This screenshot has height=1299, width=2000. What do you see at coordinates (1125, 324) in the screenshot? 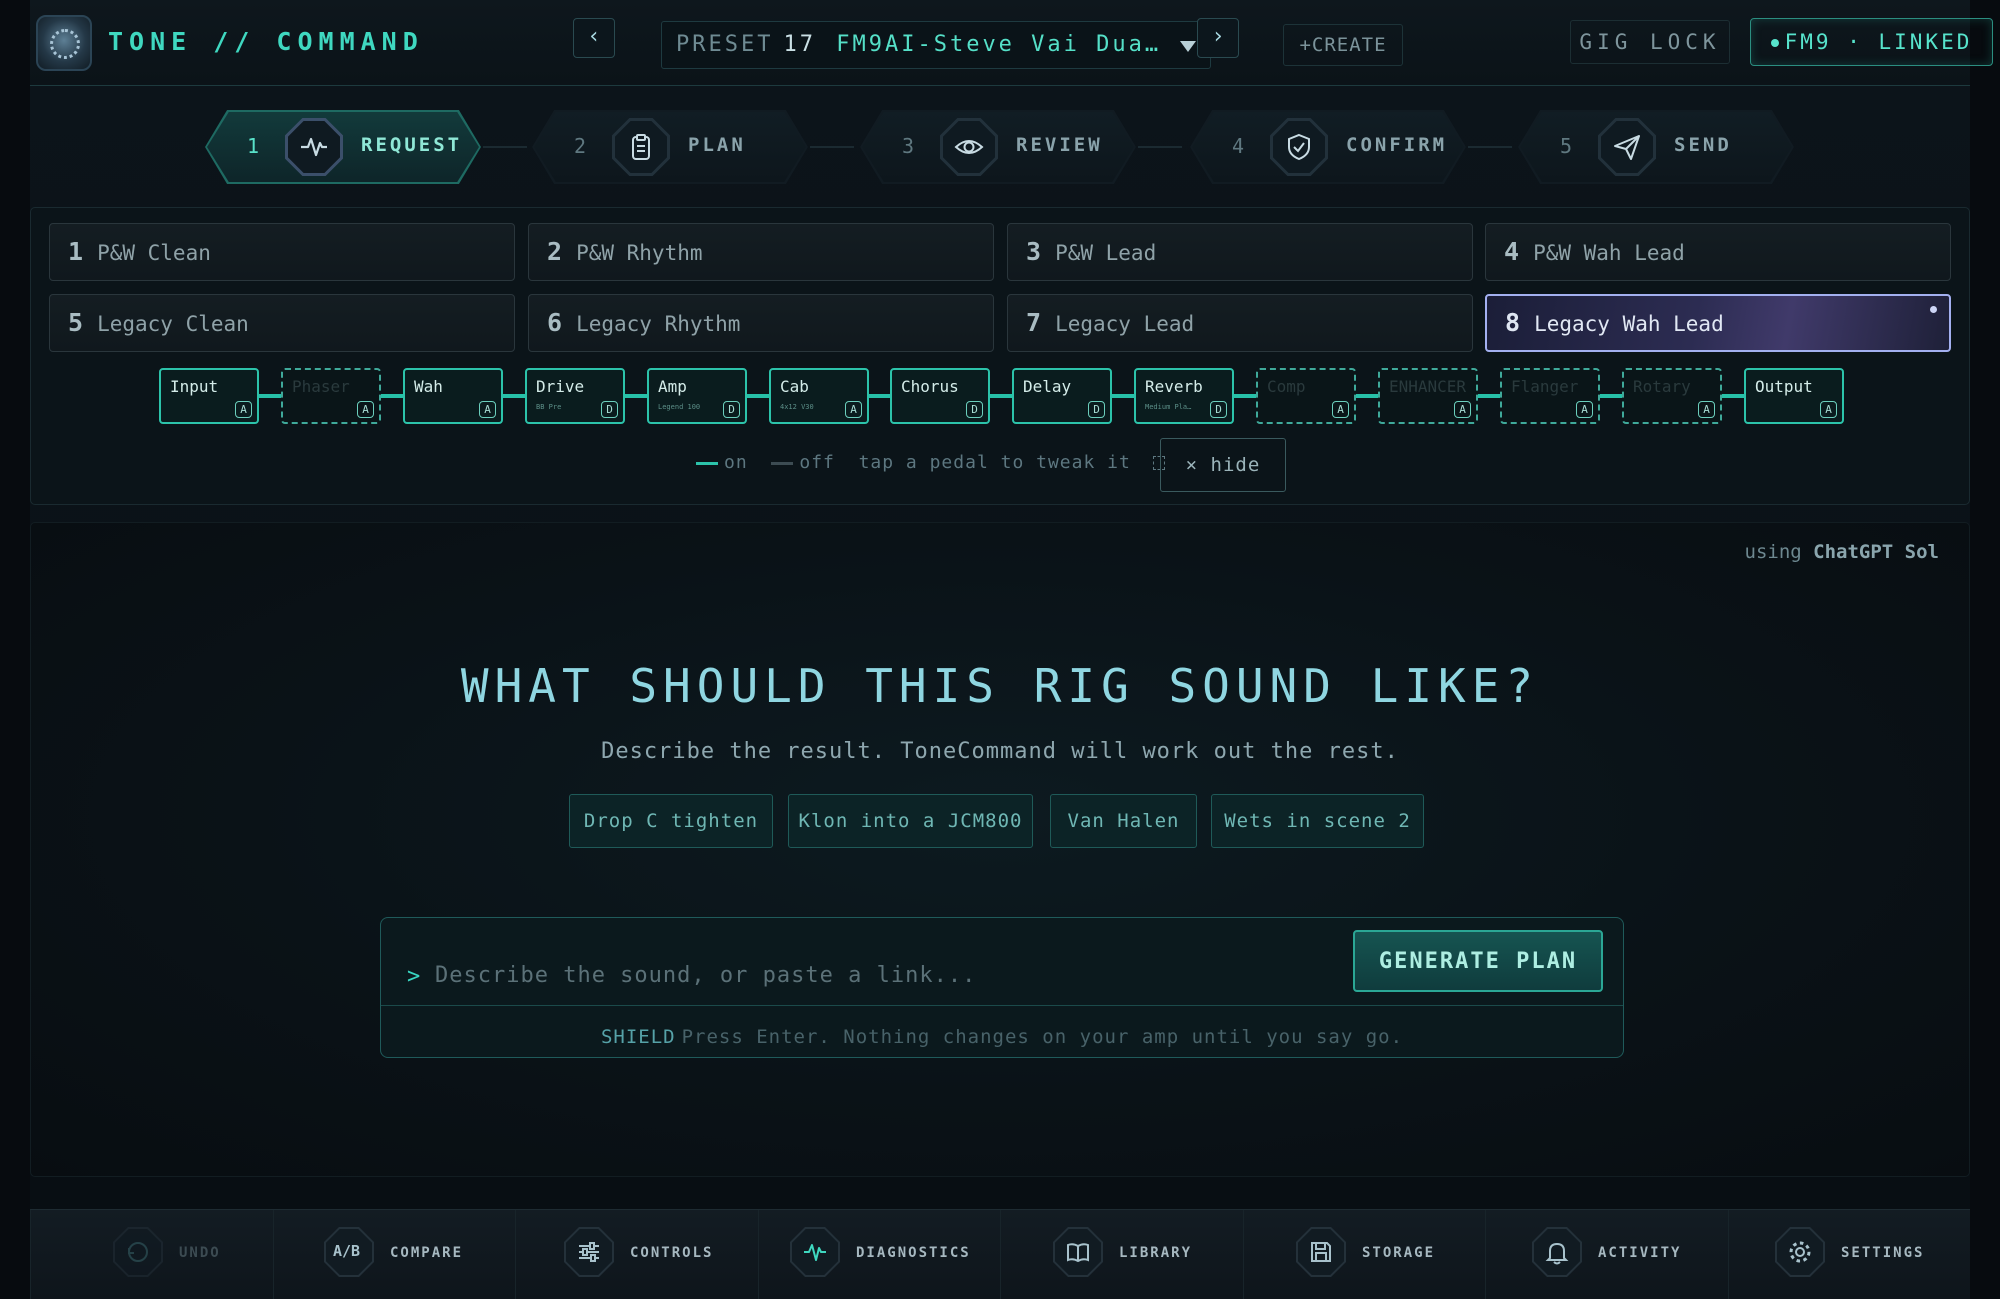
I see `scene-name: Legacy Lead` at bounding box center [1125, 324].